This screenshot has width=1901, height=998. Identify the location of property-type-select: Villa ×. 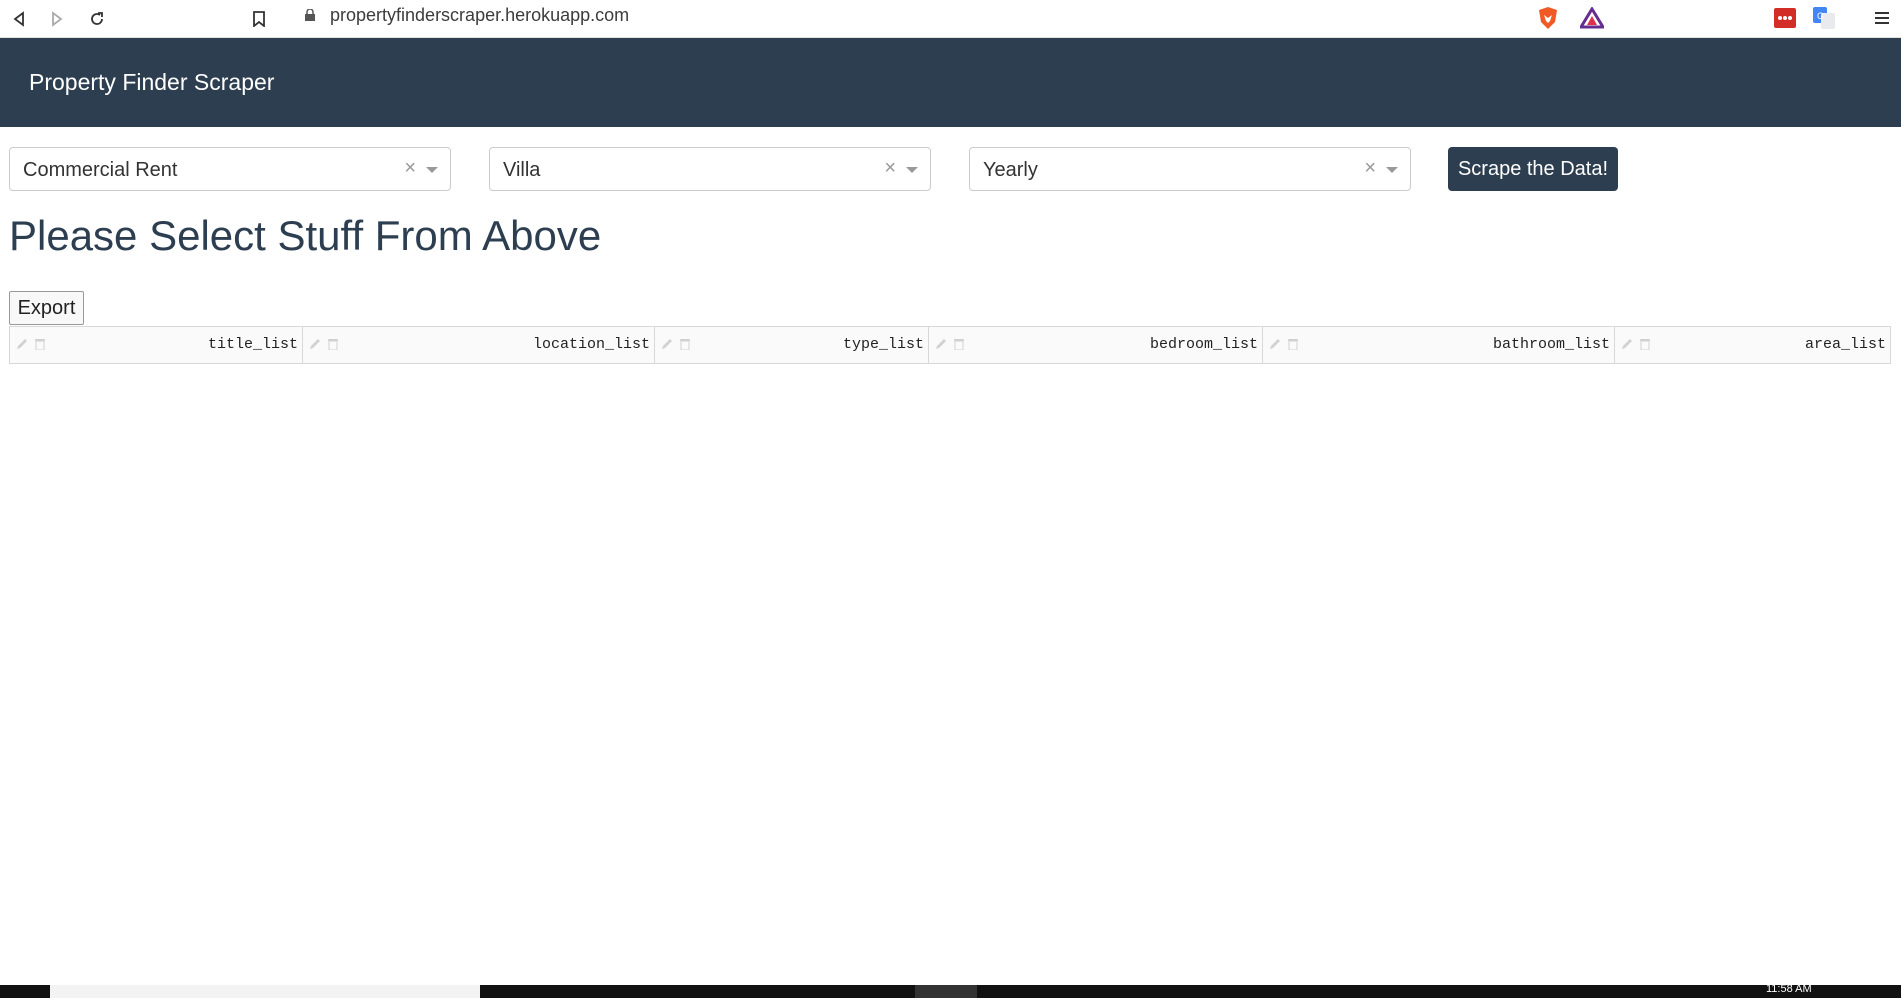
(710, 169).